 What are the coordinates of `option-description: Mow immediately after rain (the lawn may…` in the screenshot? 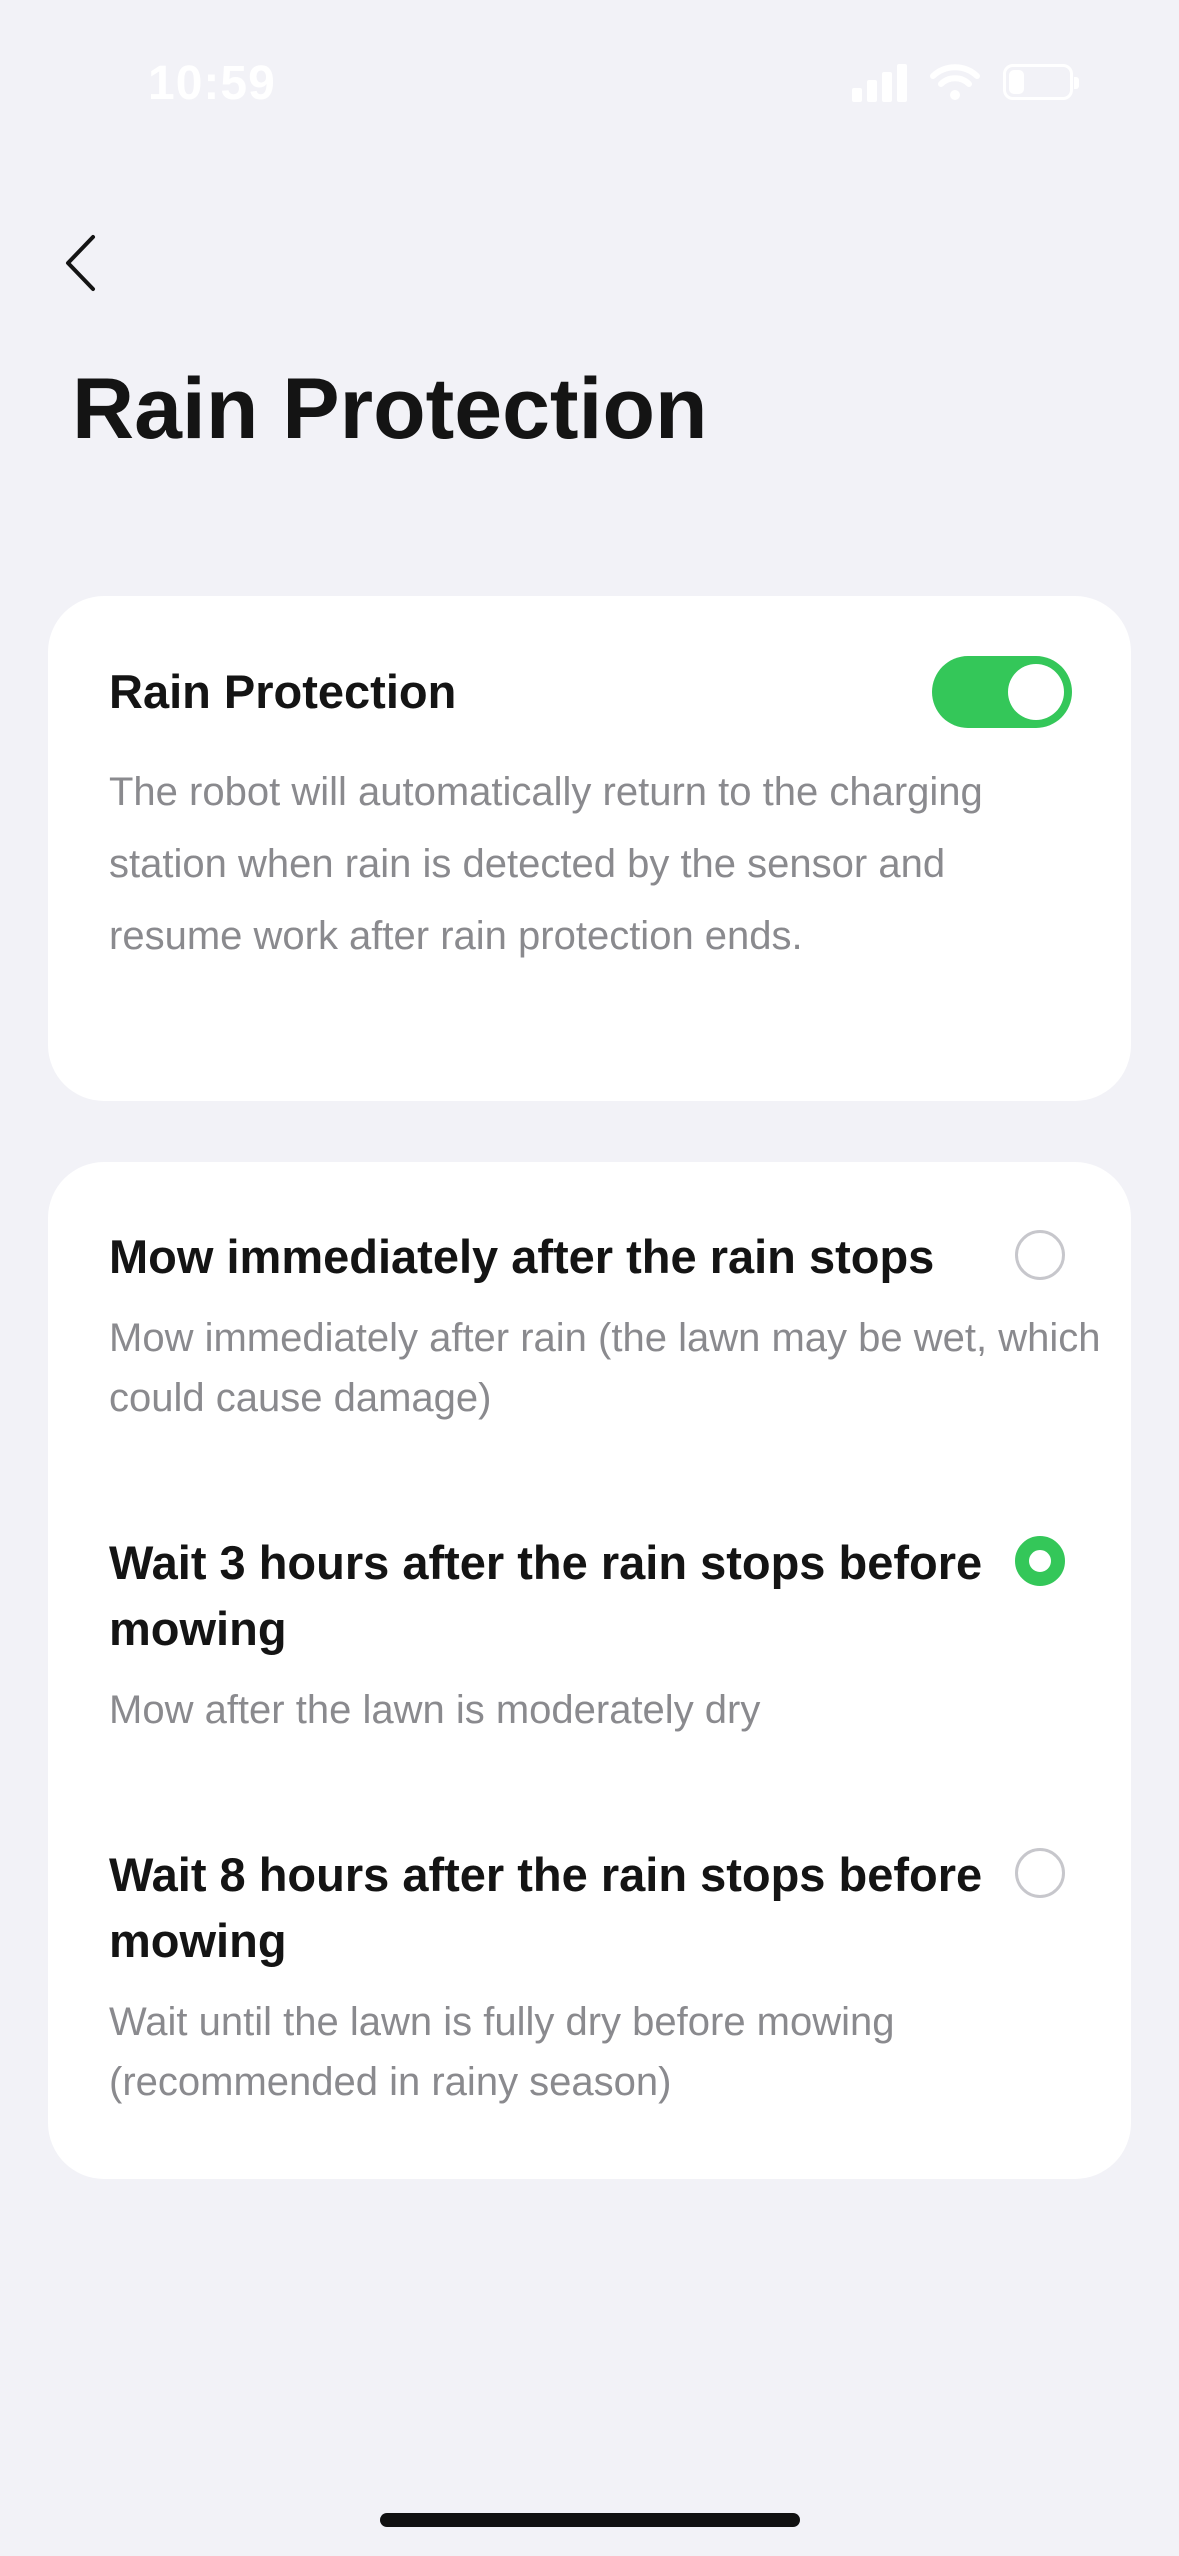 It's located at (605, 1368).